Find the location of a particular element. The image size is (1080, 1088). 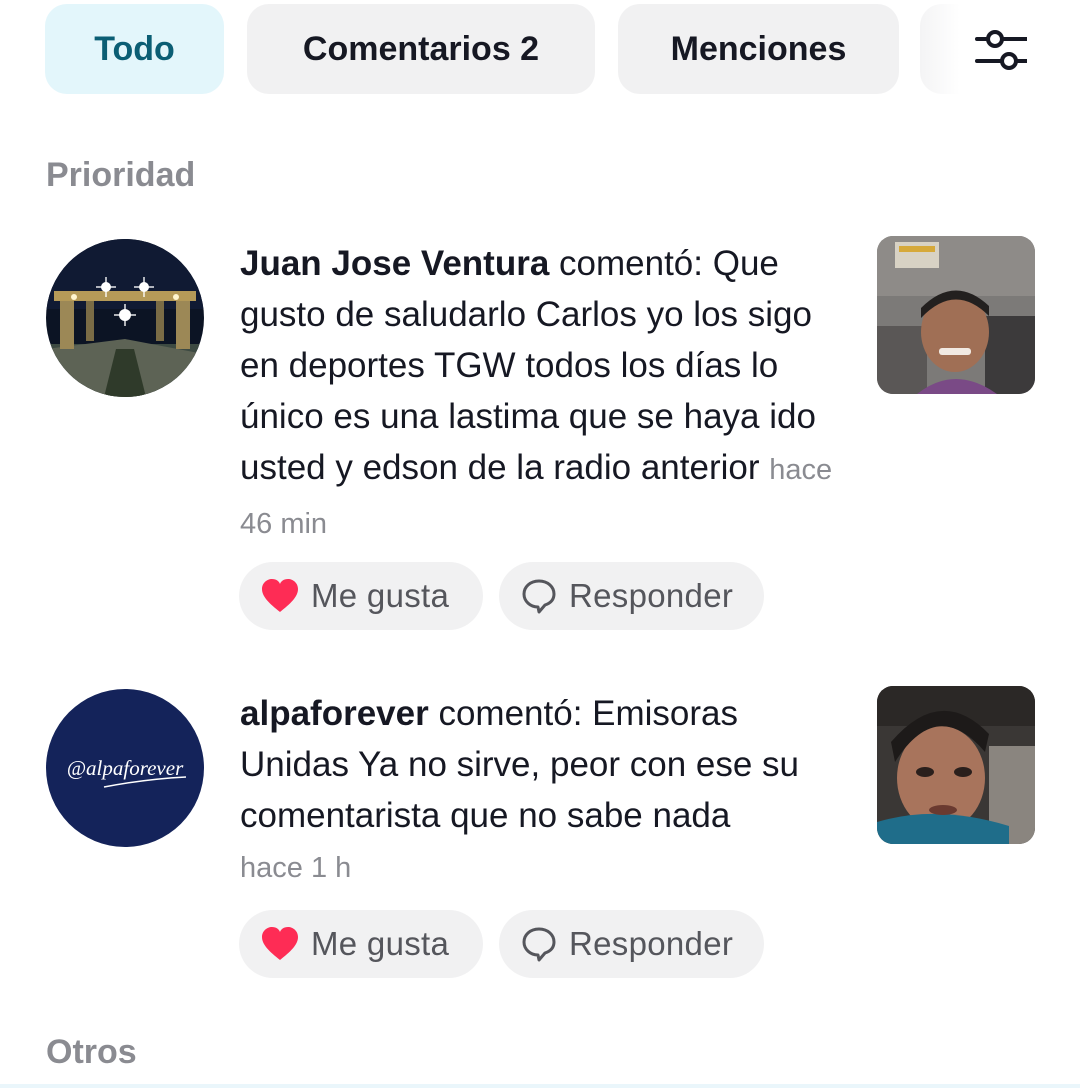

sliders-icon is located at coordinates (1001, 50).